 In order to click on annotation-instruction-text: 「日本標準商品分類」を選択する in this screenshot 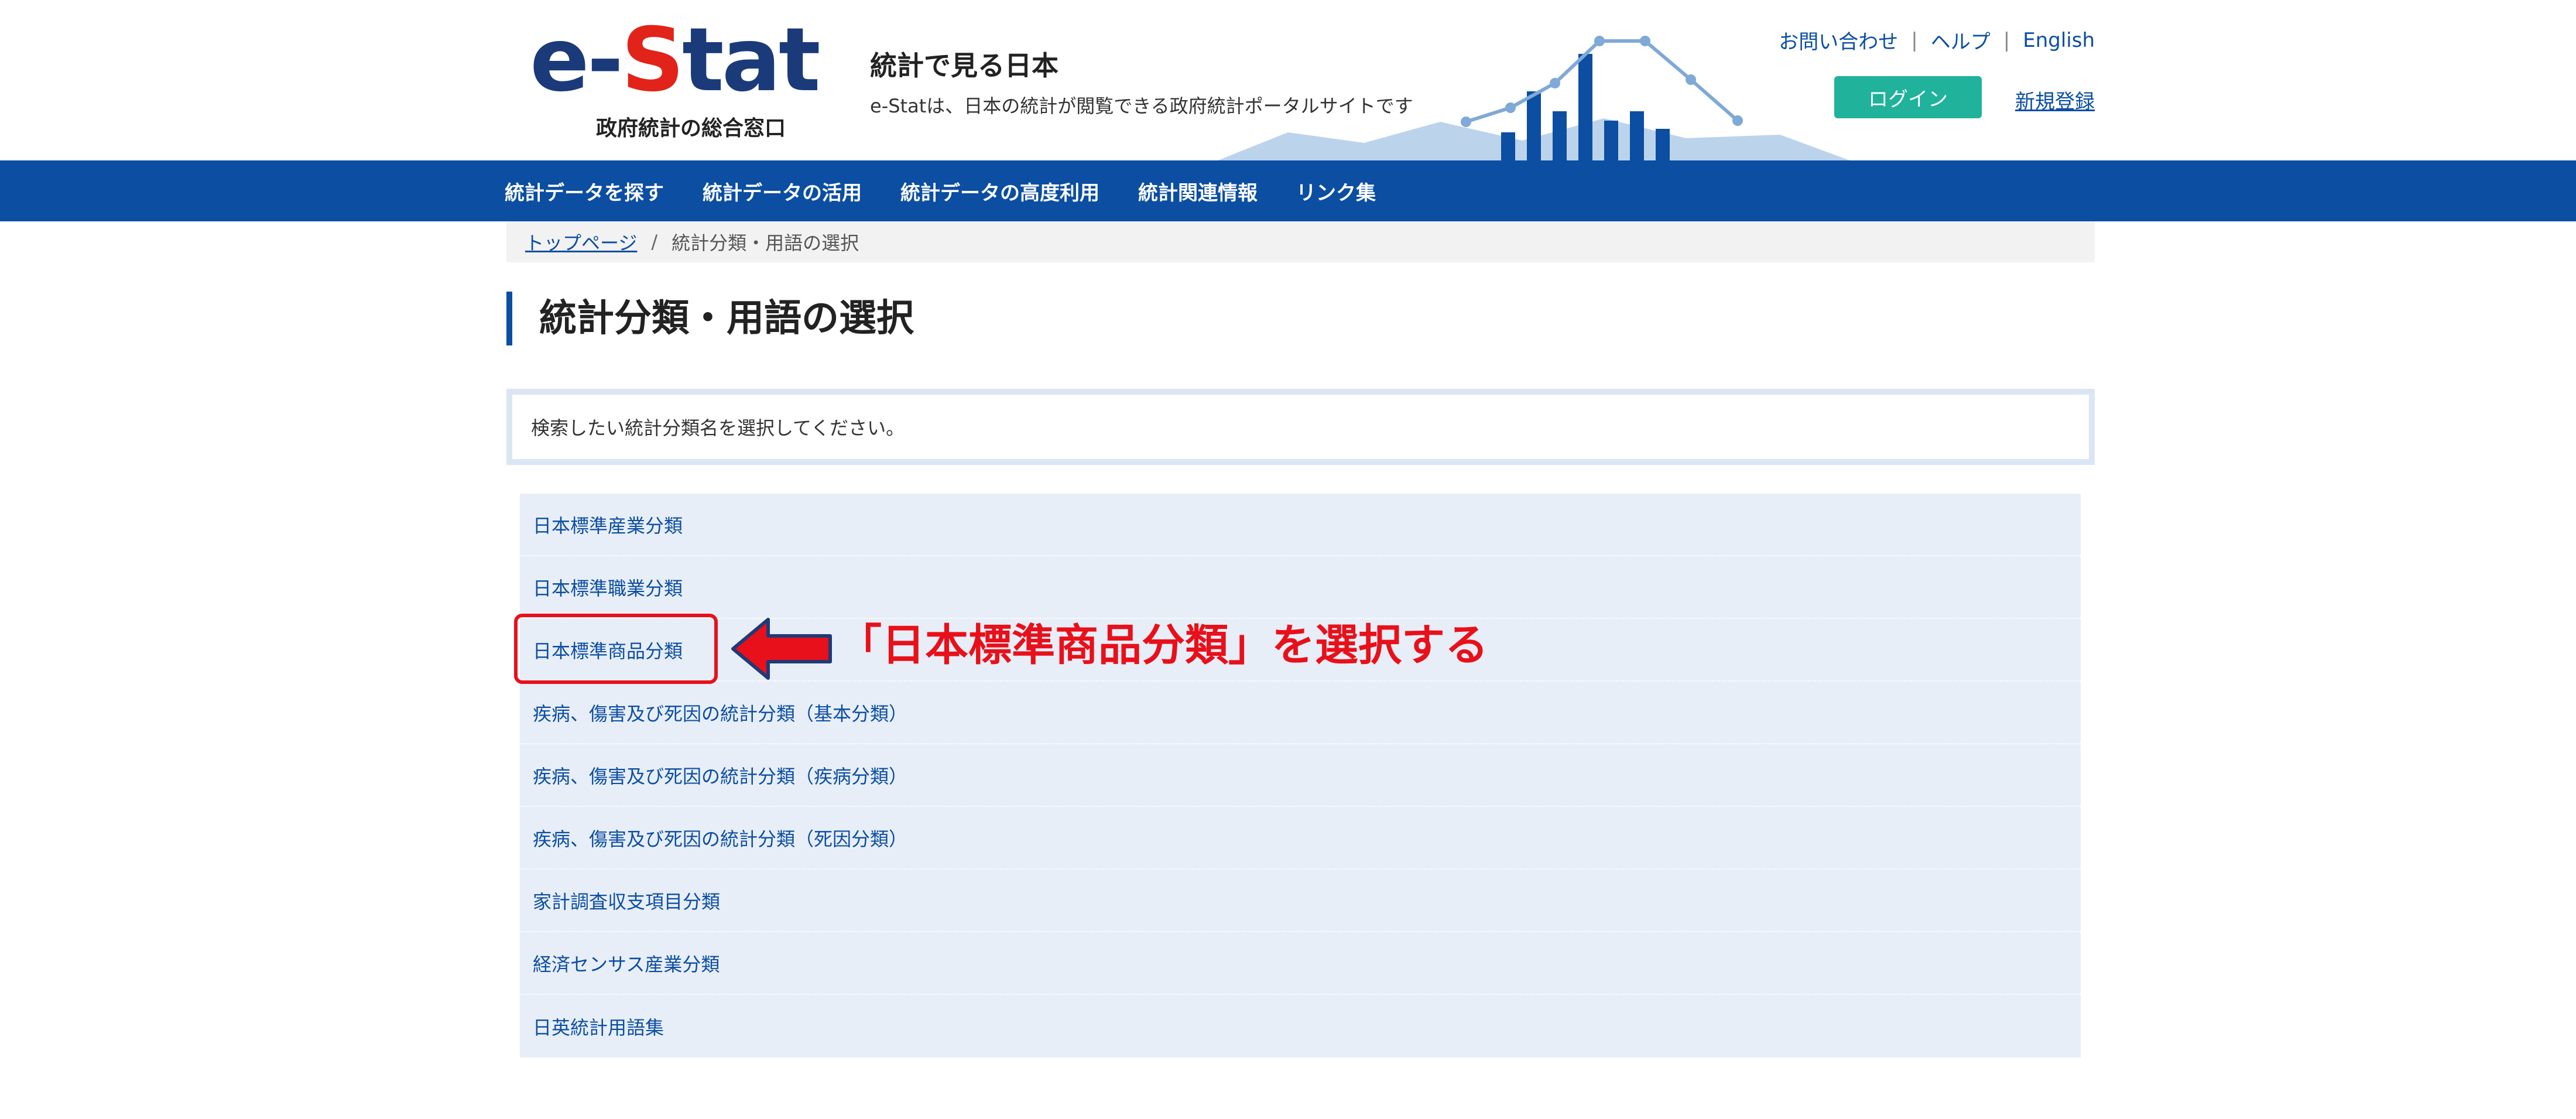, I will do `click(1163, 645)`.